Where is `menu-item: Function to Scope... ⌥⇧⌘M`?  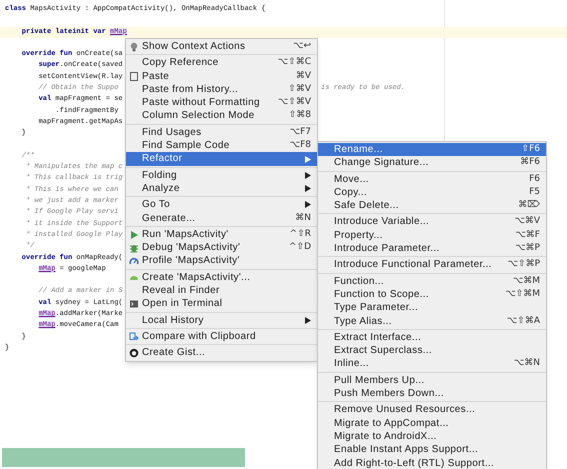 menu-item: Function to Scope... ⌥⇧⌘M is located at coordinates (432, 295).